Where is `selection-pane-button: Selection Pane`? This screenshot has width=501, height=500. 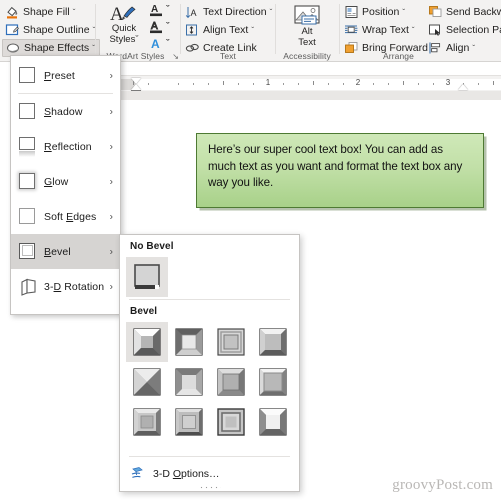
selection-pane-button: Selection Pane is located at coordinates (464, 30).